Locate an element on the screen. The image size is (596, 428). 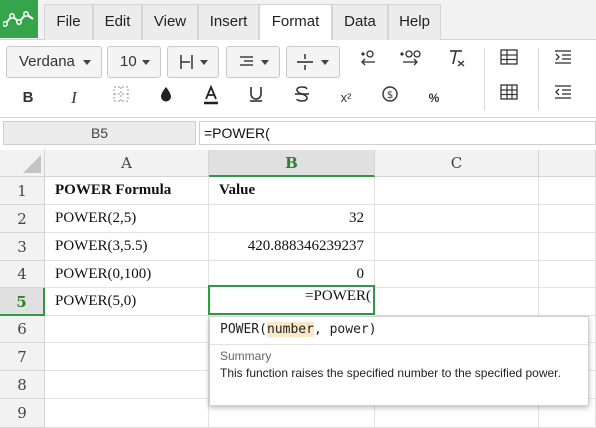
font-size-value: 10 is located at coordinates (128, 61).